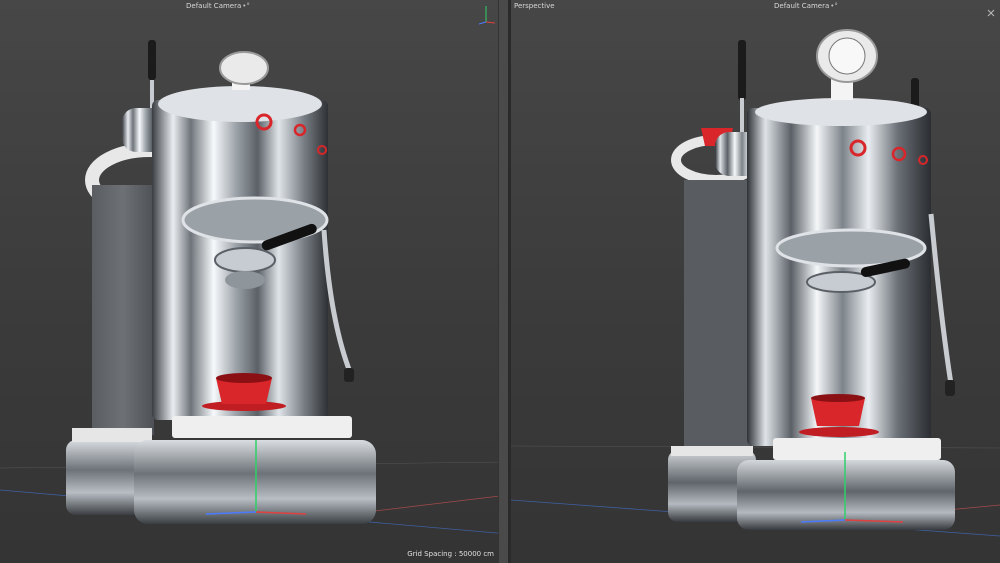  What do you see at coordinates (450, 554) in the screenshot?
I see `grid-spacing-label: Grid Spacing : 50000 cm` at bounding box center [450, 554].